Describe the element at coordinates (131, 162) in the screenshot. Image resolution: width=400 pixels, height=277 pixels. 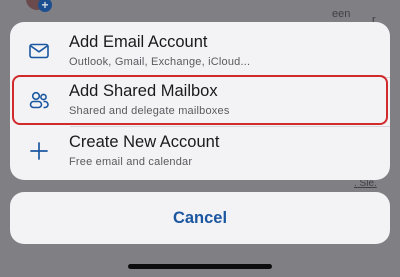
I see `option-subtitle: Free email and calendar` at that location.